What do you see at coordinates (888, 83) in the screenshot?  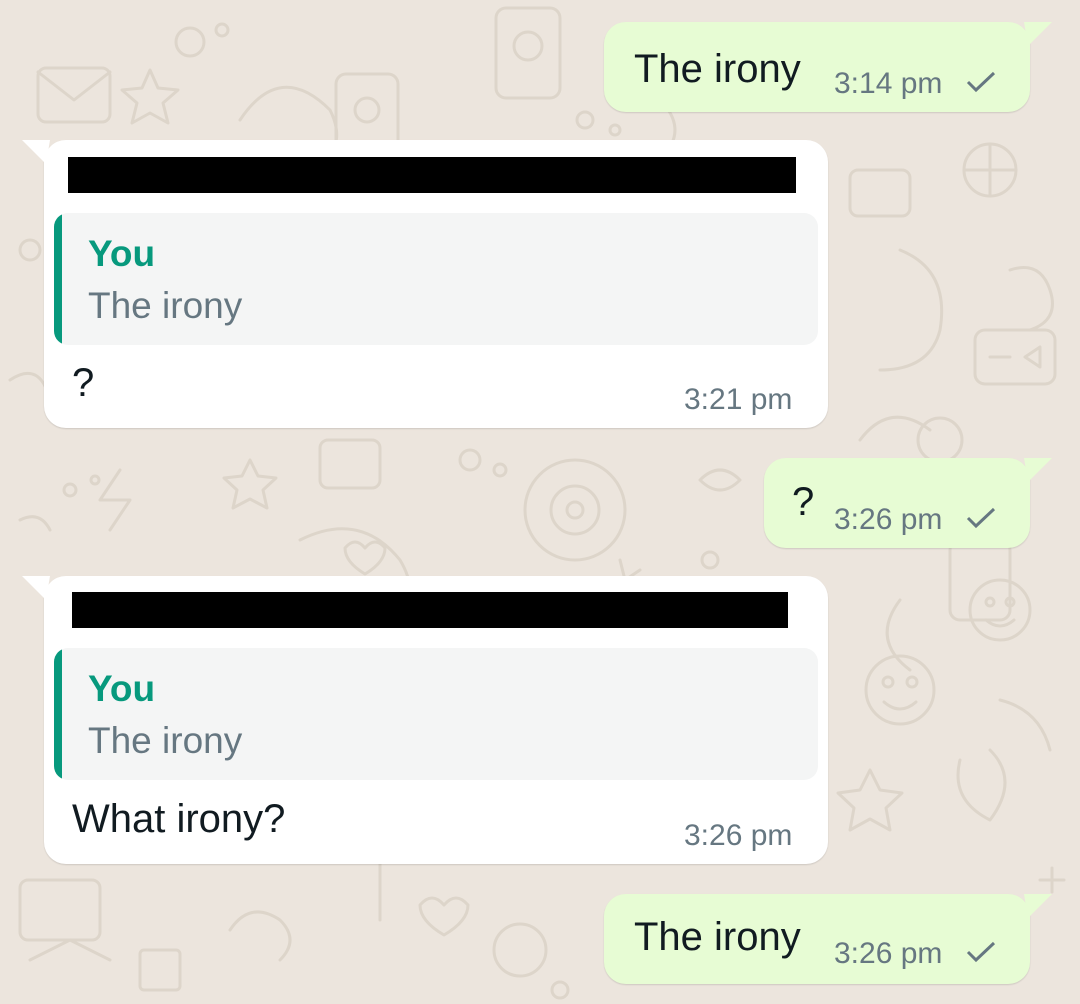 I see `message-time: 3:14 pm` at bounding box center [888, 83].